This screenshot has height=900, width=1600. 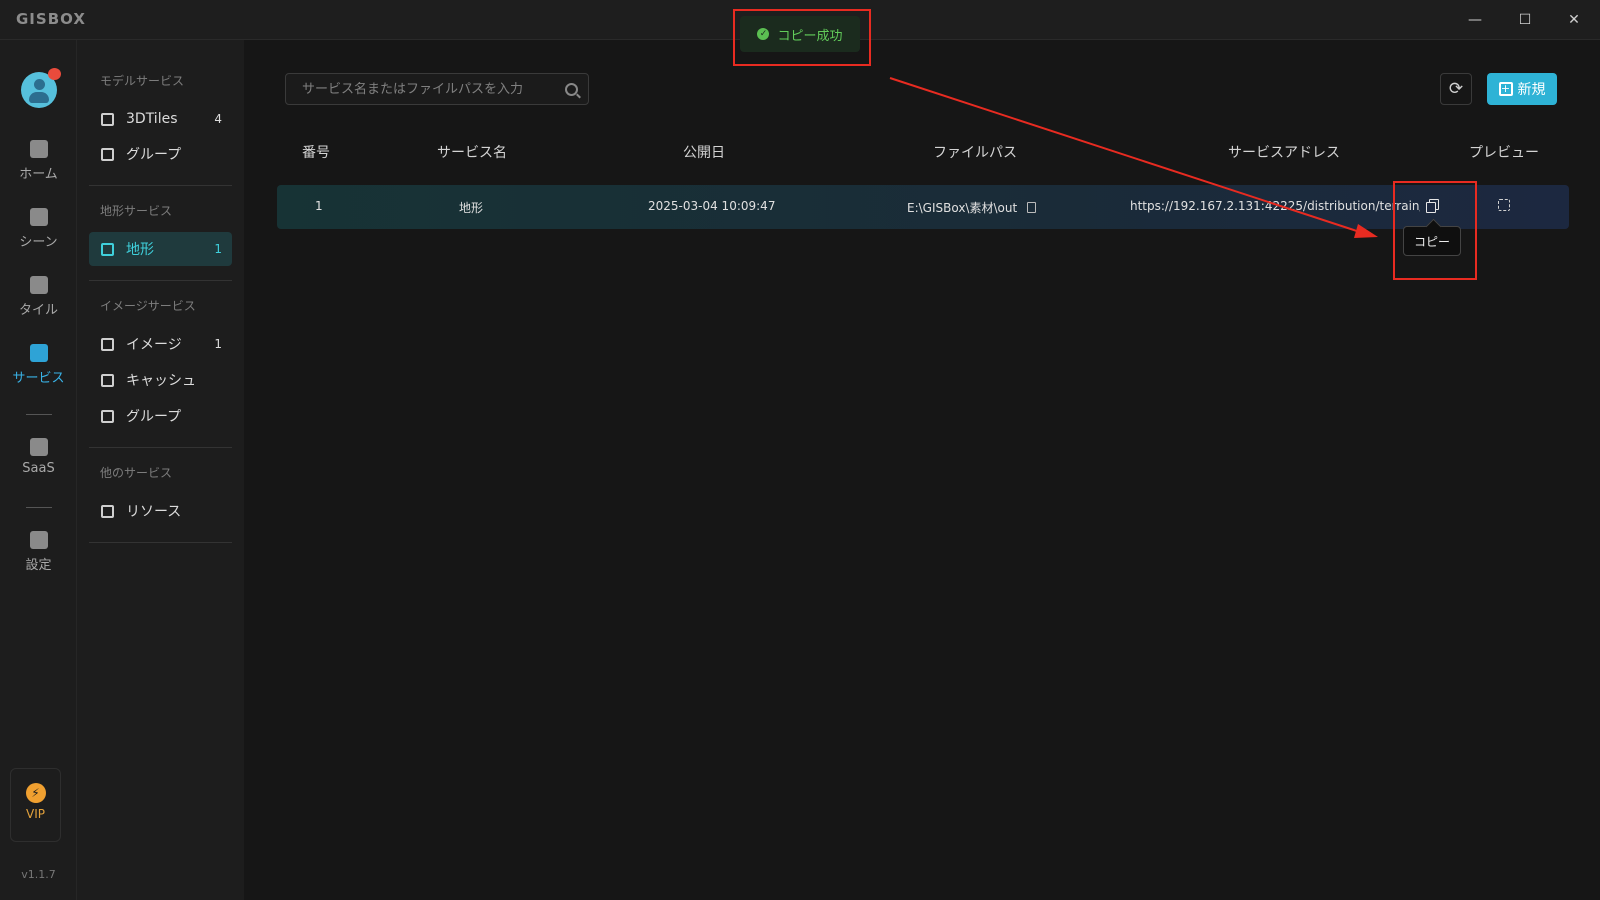 I want to click on annotation-box-toast, so click(x=802, y=37).